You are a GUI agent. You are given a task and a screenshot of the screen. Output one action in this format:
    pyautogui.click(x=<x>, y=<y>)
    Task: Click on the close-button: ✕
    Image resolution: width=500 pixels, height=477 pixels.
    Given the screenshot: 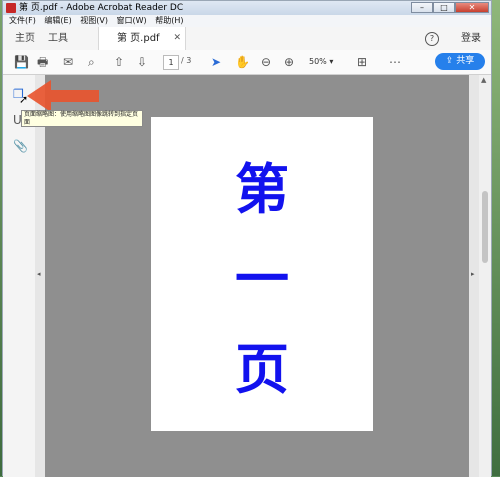 What is the action you would take?
    pyautogui.click(x=472, y=7)
    